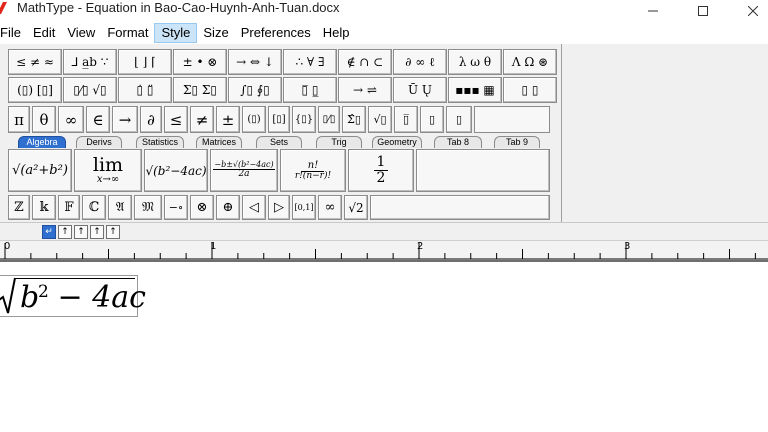 The image size is (768, 432). What do you see at coordinates (202, 119) in the screenshot?
I see `symbol-not-equal-button: ≠` at bounding box center [202, 119].